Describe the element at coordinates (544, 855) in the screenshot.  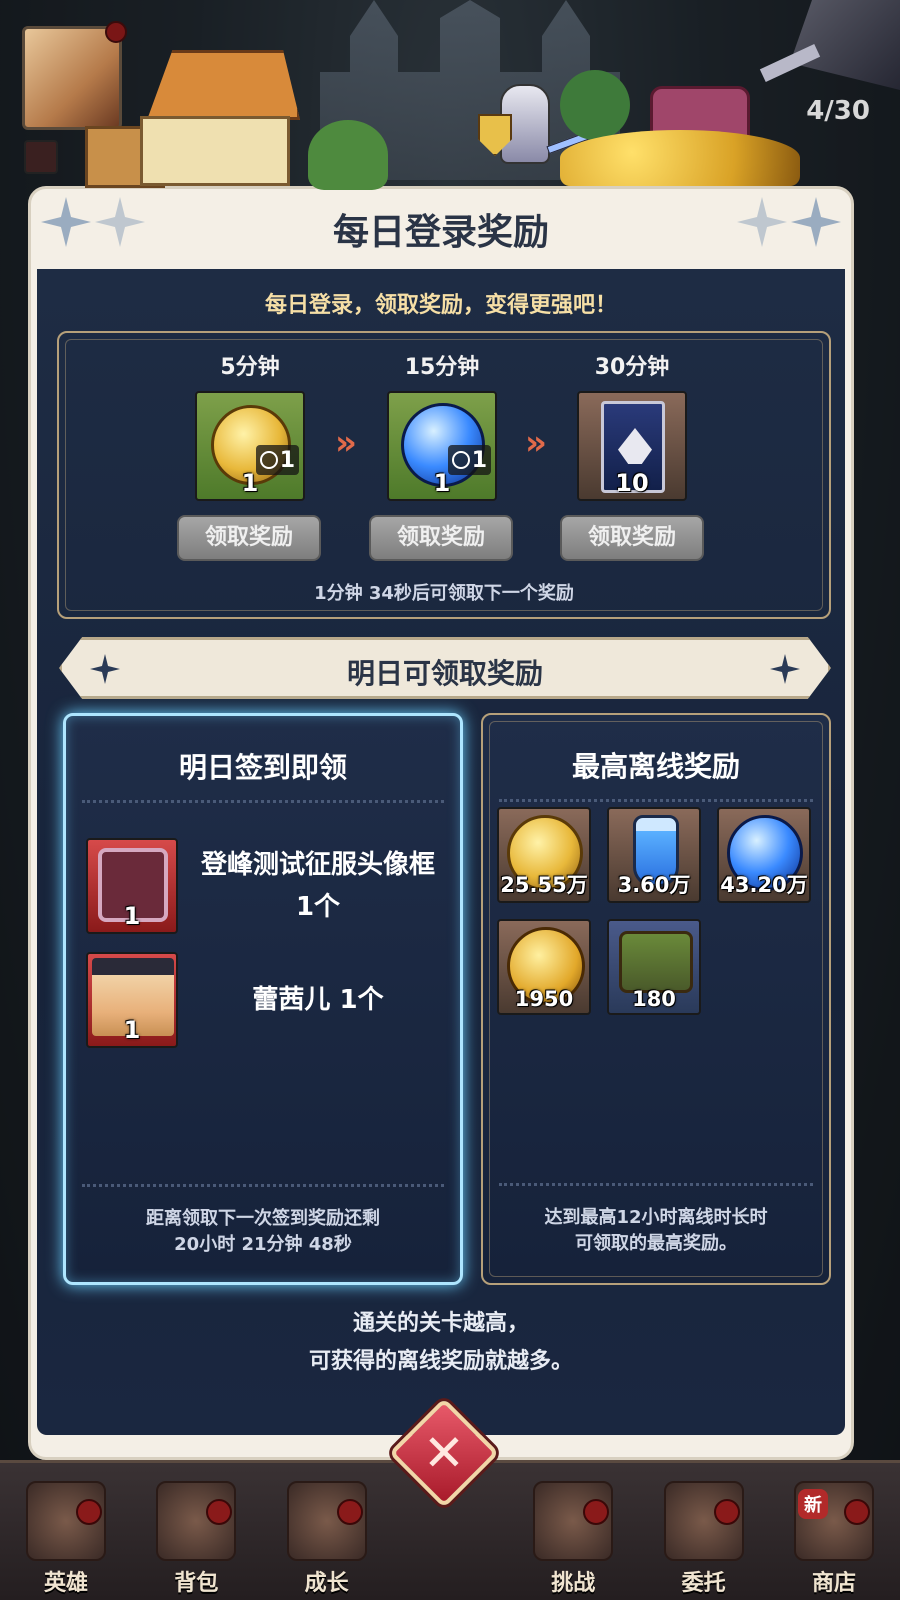
I see `reward-item: 25.55万` at that location.